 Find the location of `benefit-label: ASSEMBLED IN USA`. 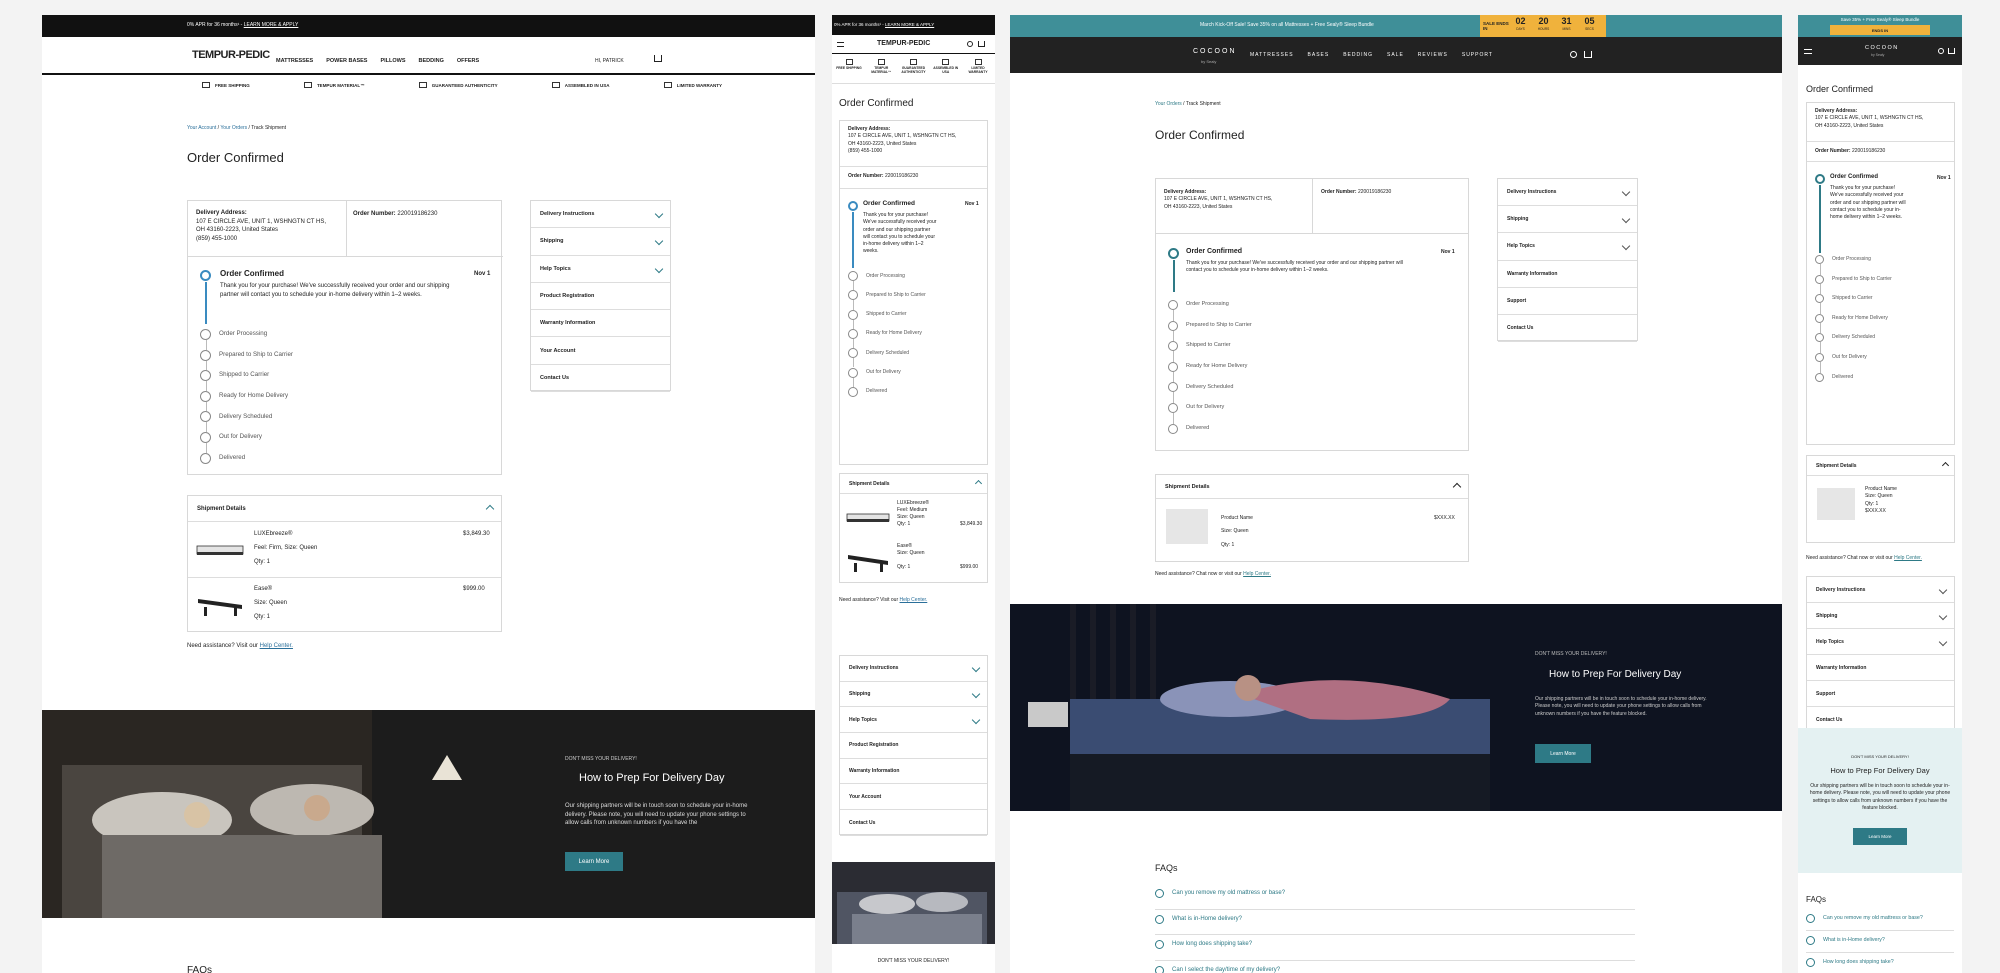

benefit-label: ASSEMBLED IN USA is located at coordinates (587, 85).